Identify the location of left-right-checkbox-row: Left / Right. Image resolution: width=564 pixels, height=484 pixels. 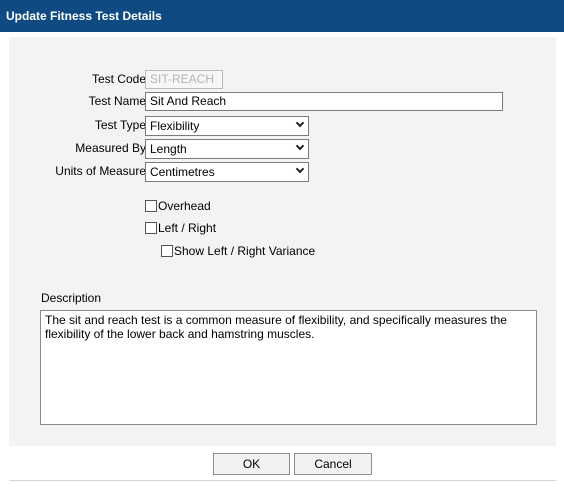
(180, 228).